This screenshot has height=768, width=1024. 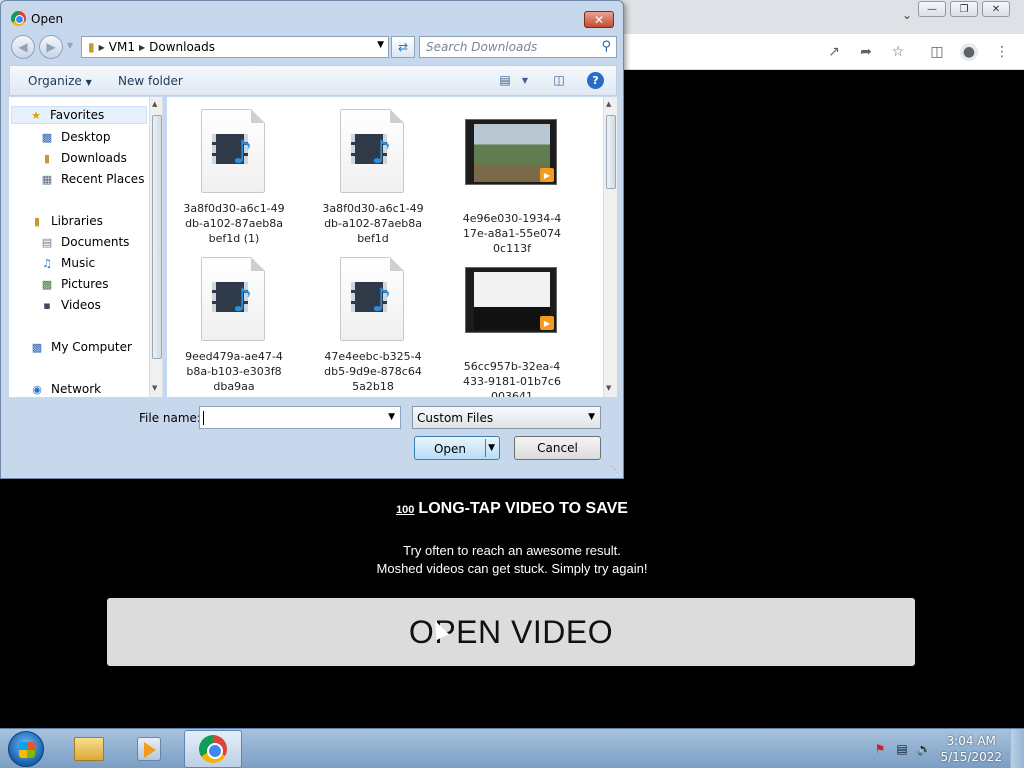 What do you see at coordinates (37, 347) in the screenshot?
I see `computer-icon: ▩` at bounding box center [37, 347].